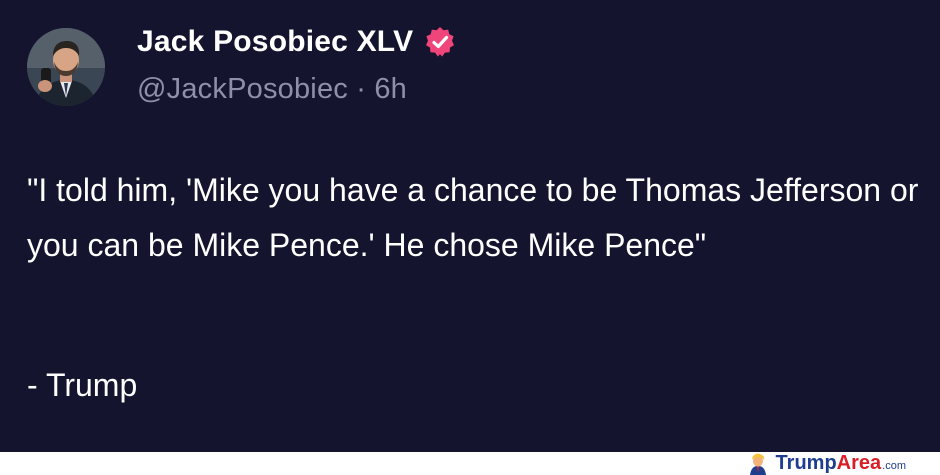 Image resolution: width=940 pixels, height=475 pixels. Describe the element at coordinates (470, 463) in the screenshot. I see `watermark-footer: Trump Area .com` at that location.